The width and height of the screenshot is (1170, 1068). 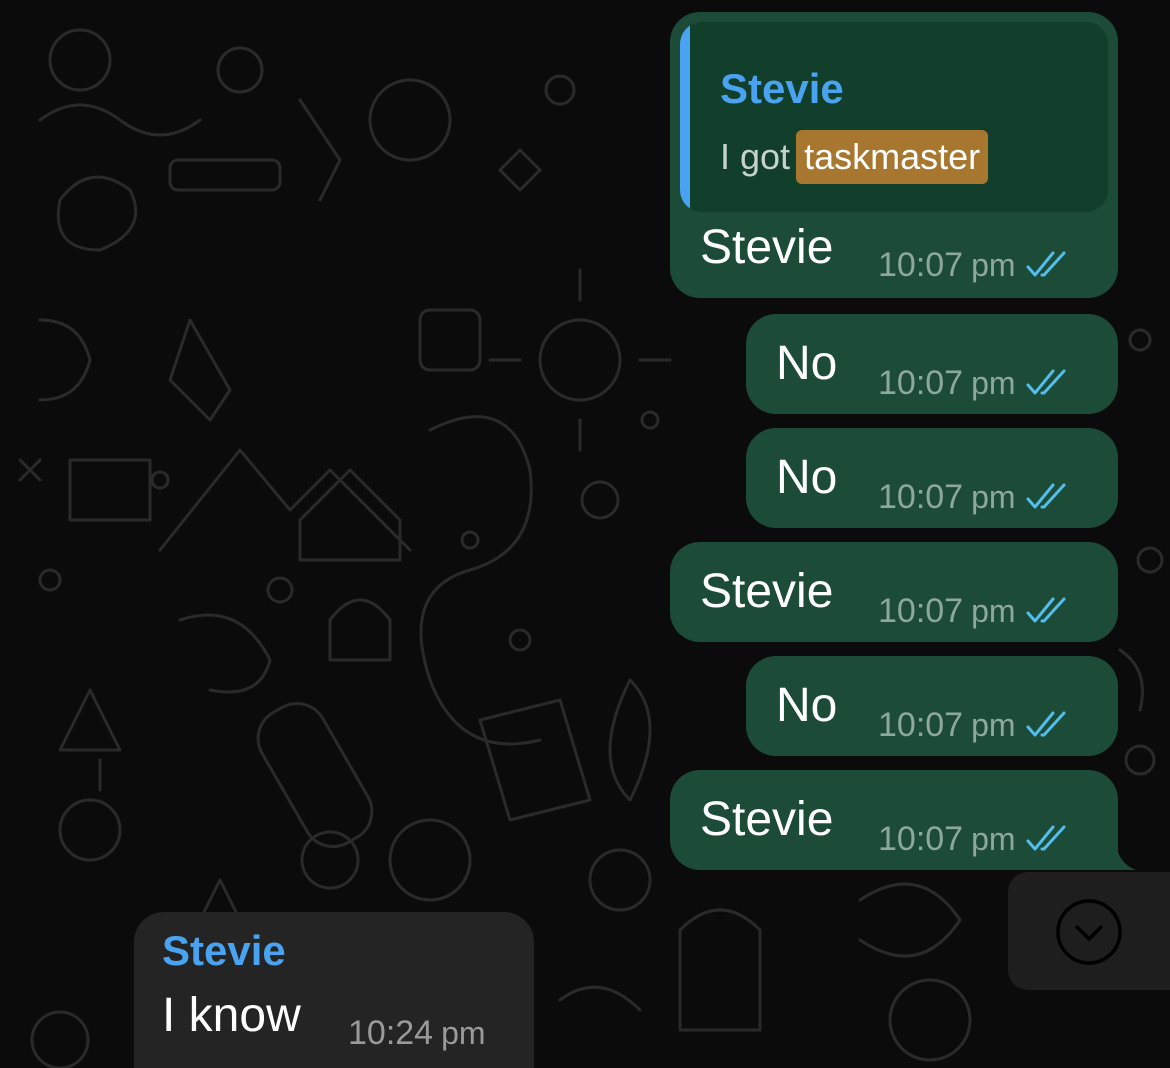 What do you see at coordinates (894, 117) in the screenshot?
I see `quoted-reply: Stevie I got taskmaster` at bounding box center [894, 117].